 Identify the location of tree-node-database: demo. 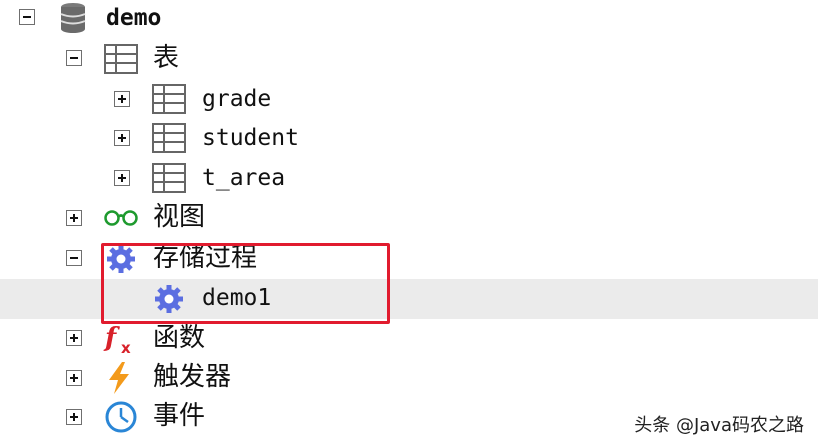
(409, 20).